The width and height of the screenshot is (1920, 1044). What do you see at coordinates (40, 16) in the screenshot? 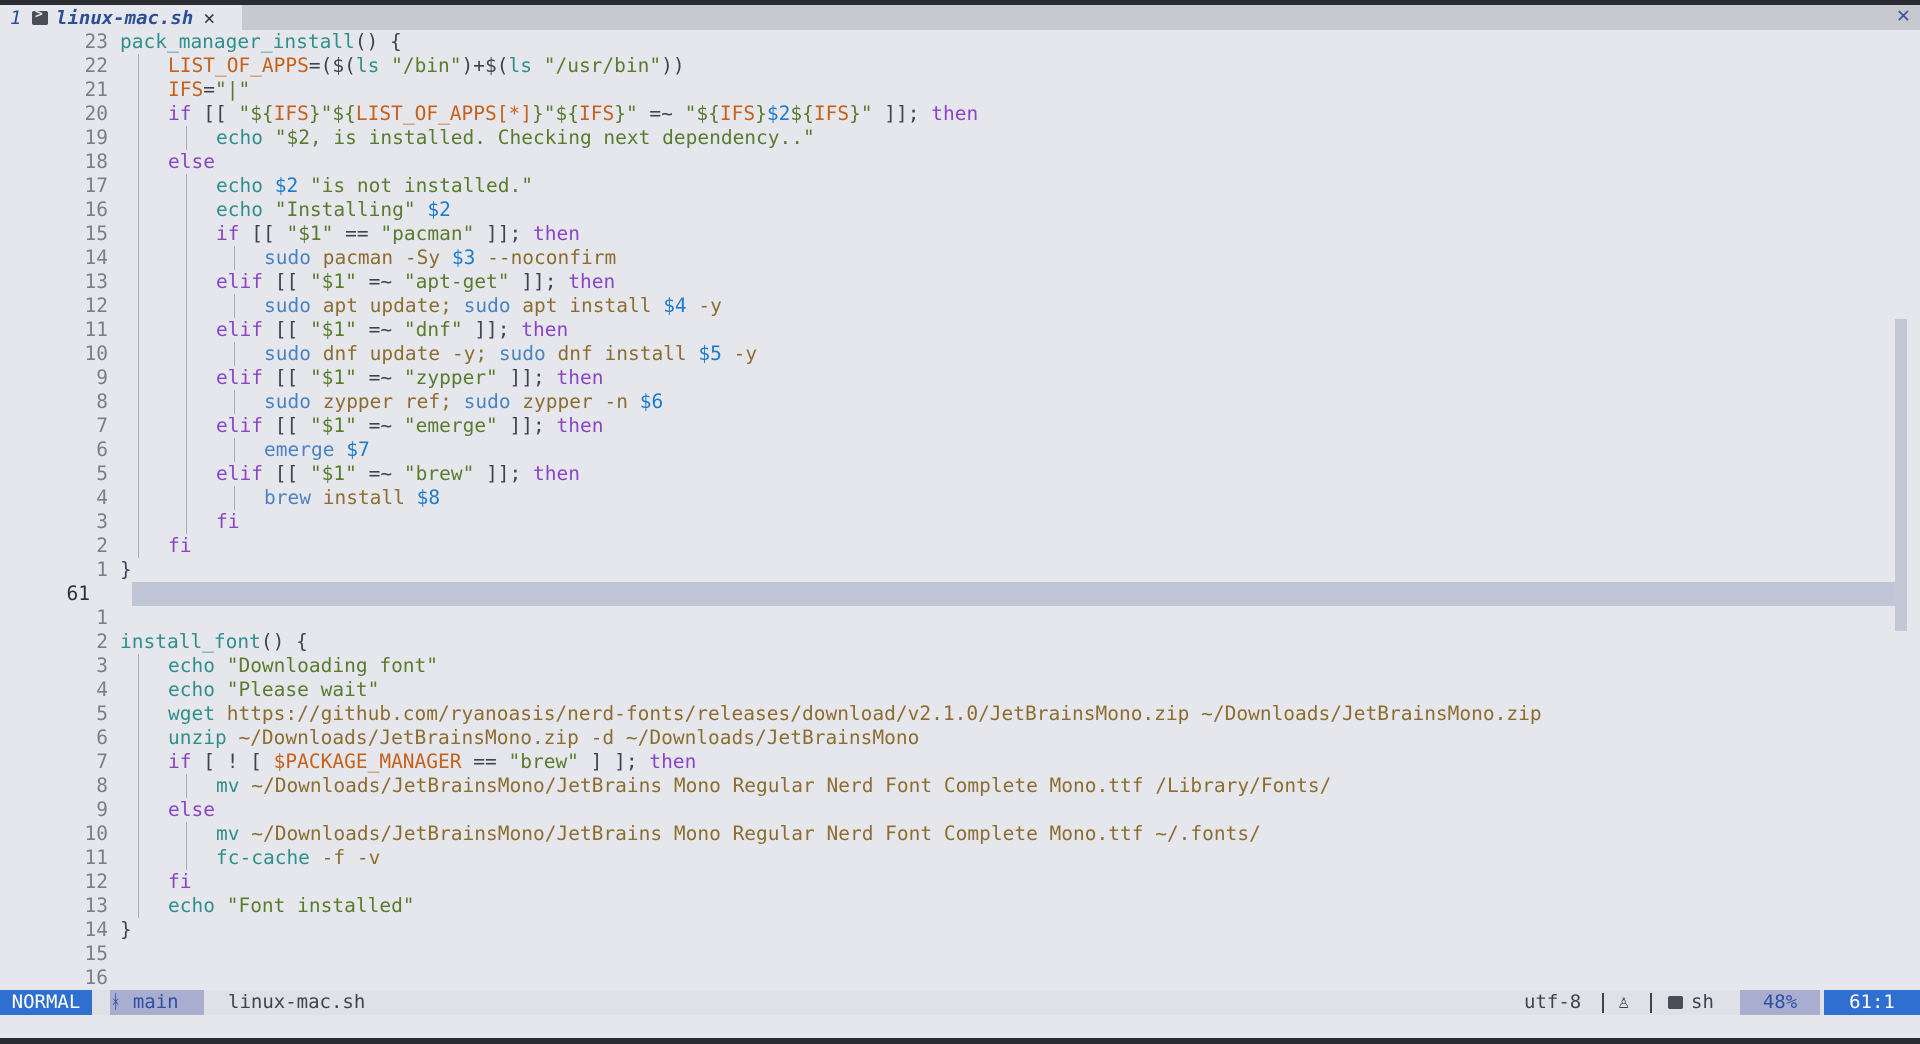
I see `terminal-file-icon` at bounding box center [40, 16].